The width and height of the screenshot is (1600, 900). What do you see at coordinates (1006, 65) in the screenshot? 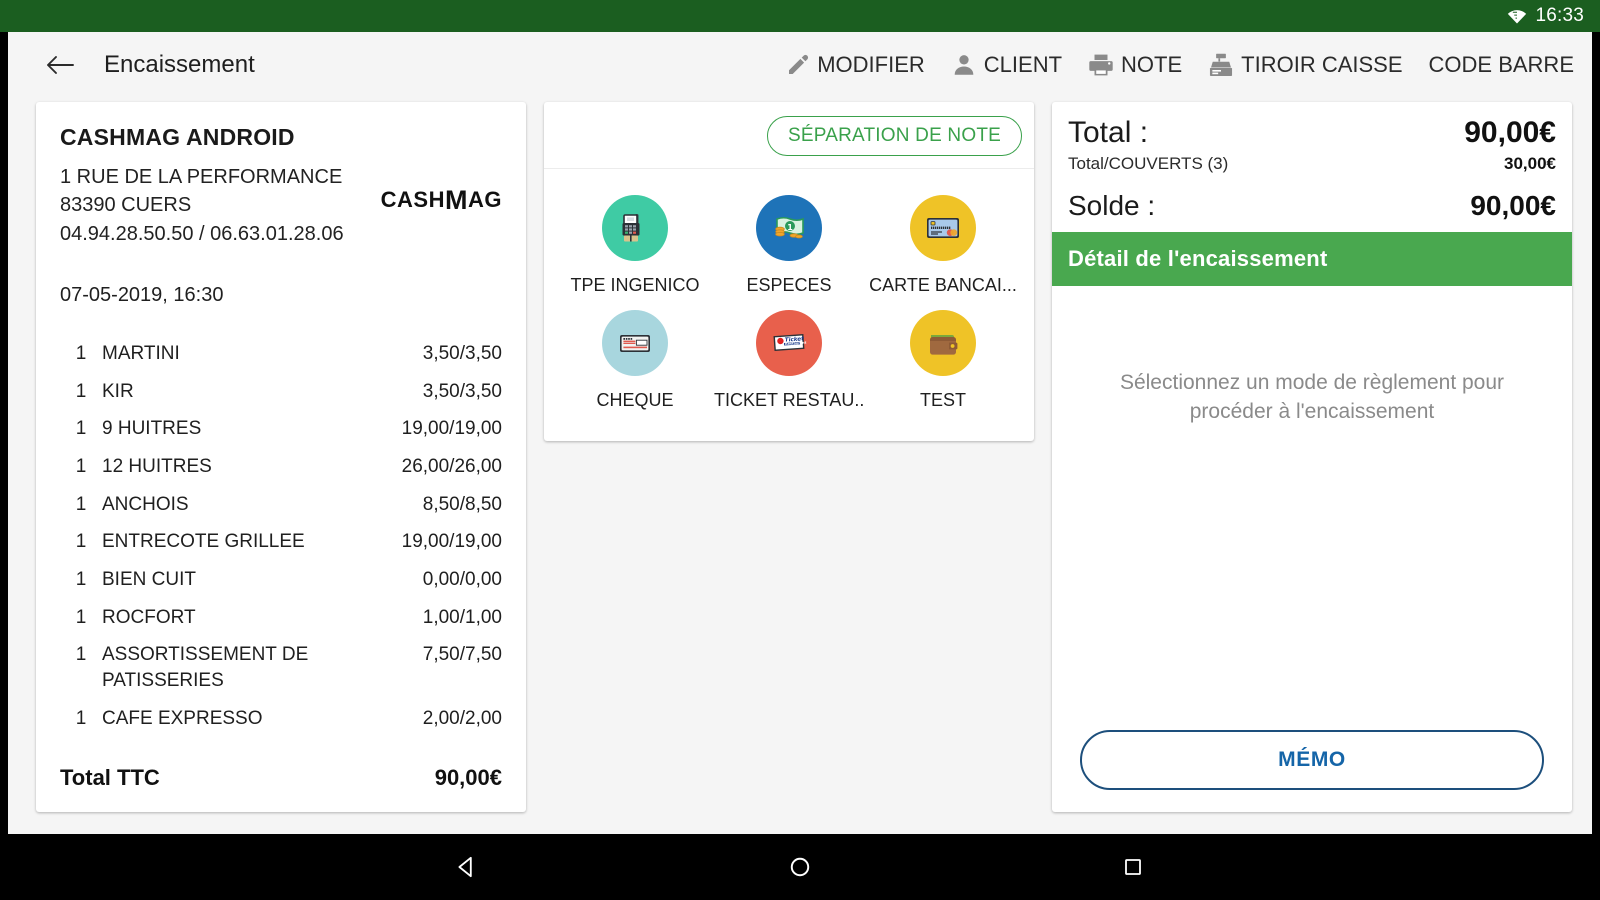
I see `client-button: CLIENT` at bounding box center [1006, 65].